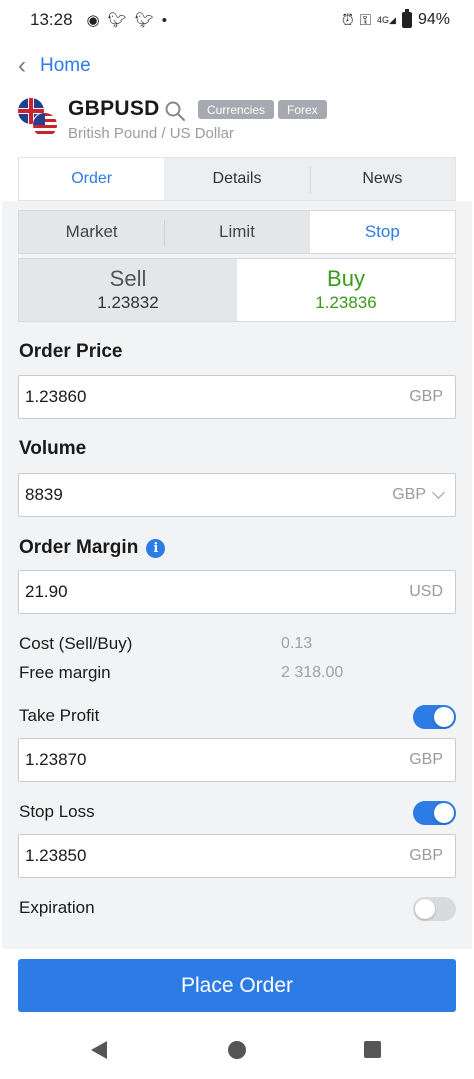 This screenshot has height=1079, width=474. I want to click on order-margin-input: 21.90 USD, so click(237, 592).